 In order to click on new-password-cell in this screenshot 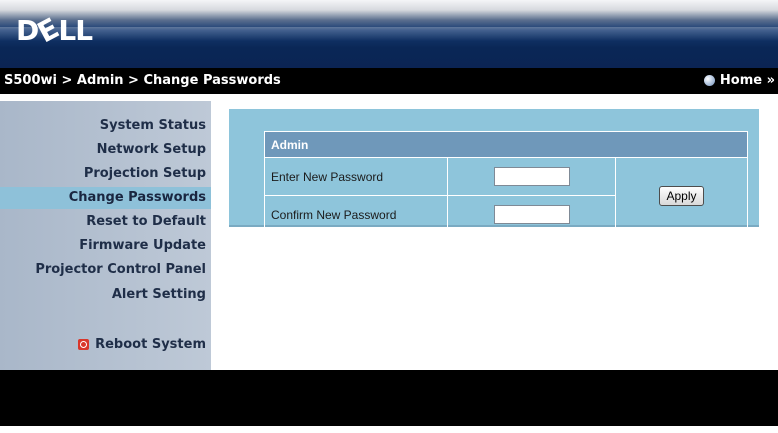, I will do `click(531, 176)`.